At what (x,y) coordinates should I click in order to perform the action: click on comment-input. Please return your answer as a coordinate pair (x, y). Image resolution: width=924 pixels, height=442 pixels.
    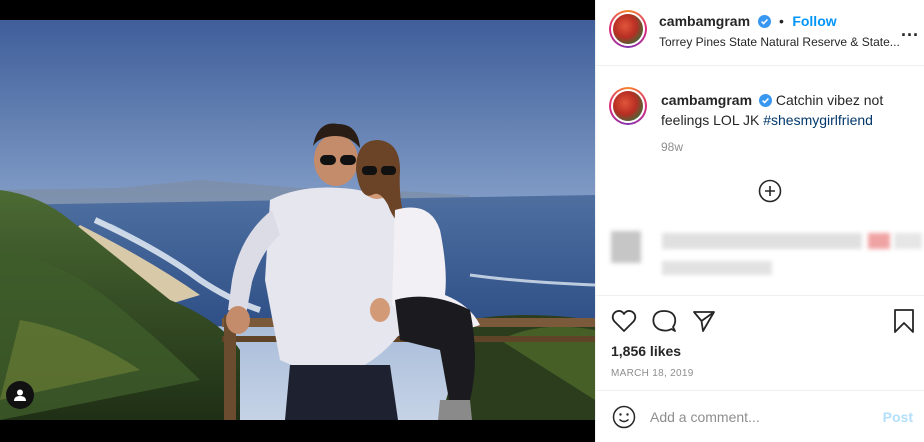
    Looking at the image, I should click on (760, 417).